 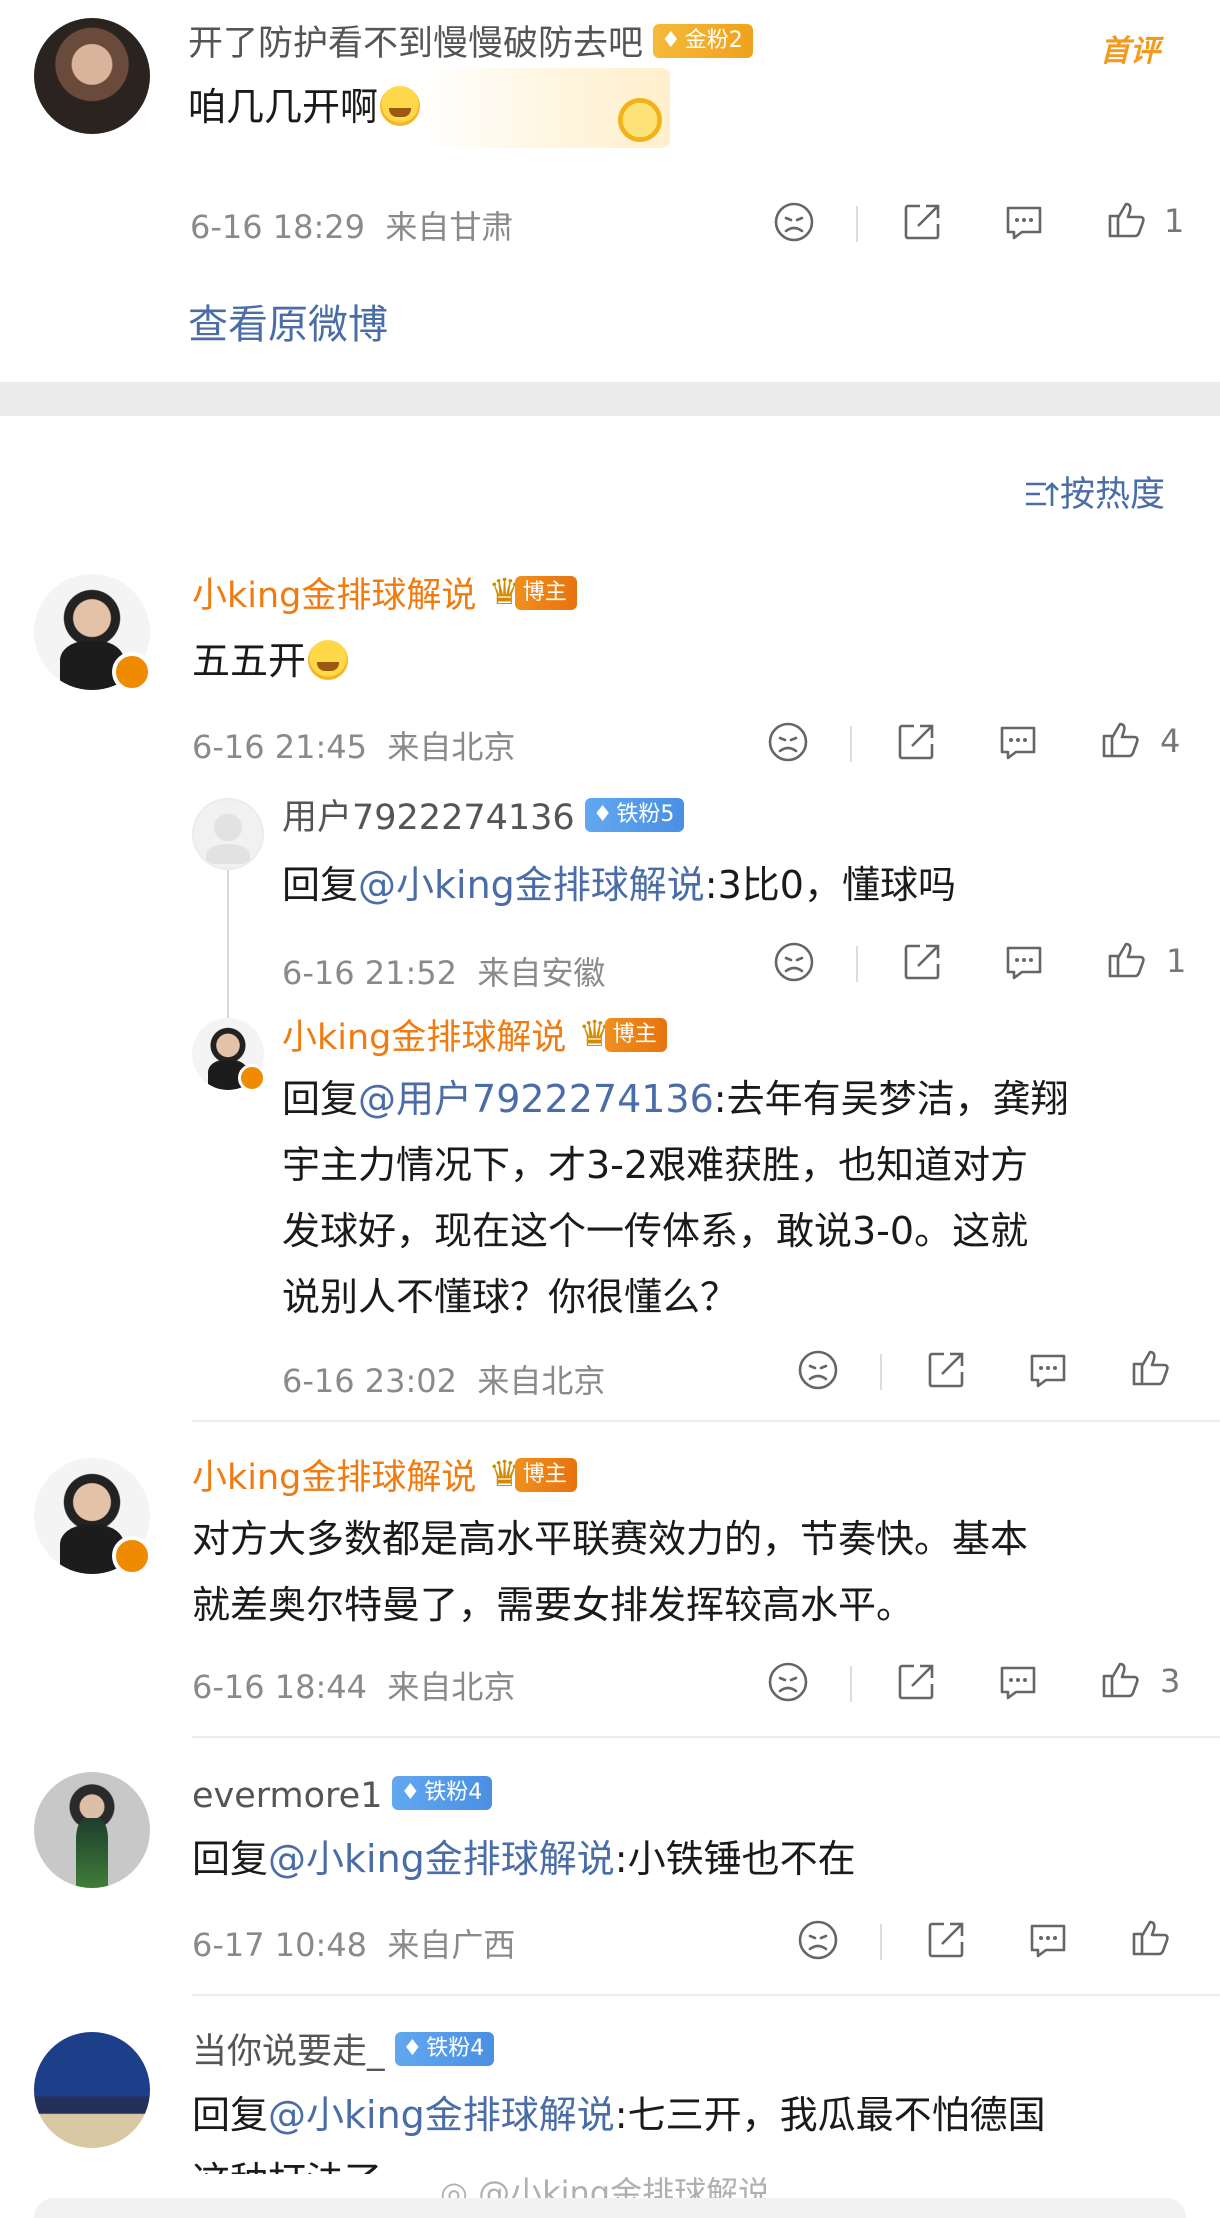 What do you see at coordinates (304, 107) in the screenshot?
I see `comment-text: 咱几几开啊` at bounding box center [304, 107].